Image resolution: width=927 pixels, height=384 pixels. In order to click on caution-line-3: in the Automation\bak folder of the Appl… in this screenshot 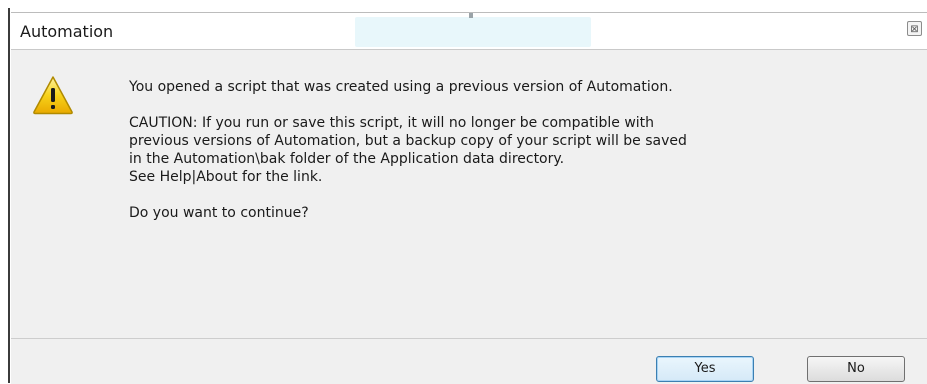, I will do `click(347, 159)`.